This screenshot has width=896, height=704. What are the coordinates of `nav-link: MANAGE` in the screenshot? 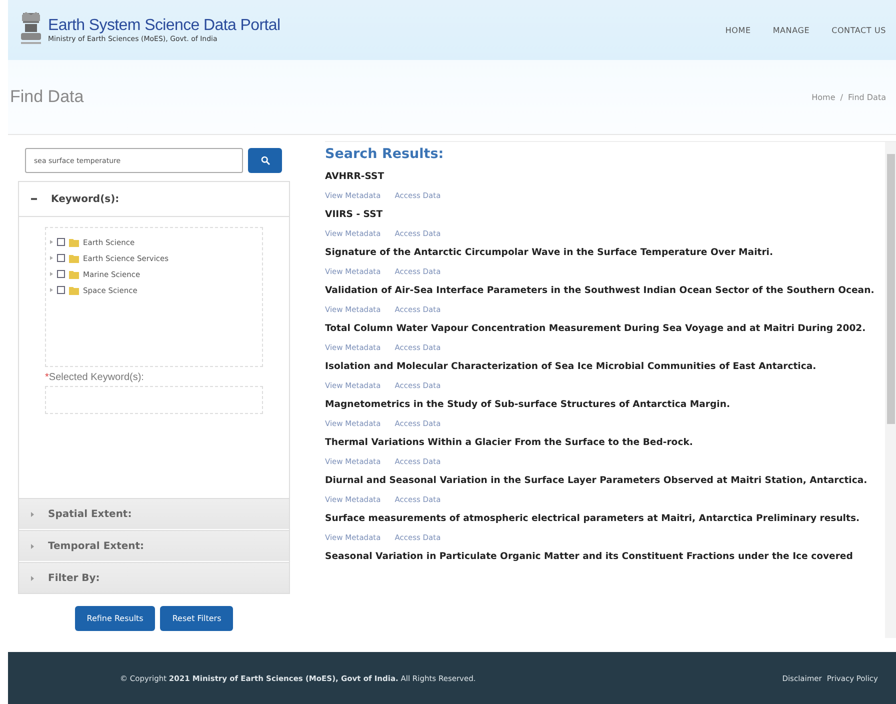 It's located at (791, 30).